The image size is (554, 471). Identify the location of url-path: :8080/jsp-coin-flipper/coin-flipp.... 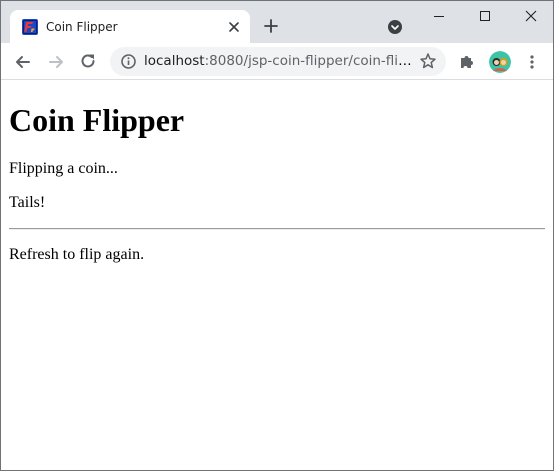
(308, 61).